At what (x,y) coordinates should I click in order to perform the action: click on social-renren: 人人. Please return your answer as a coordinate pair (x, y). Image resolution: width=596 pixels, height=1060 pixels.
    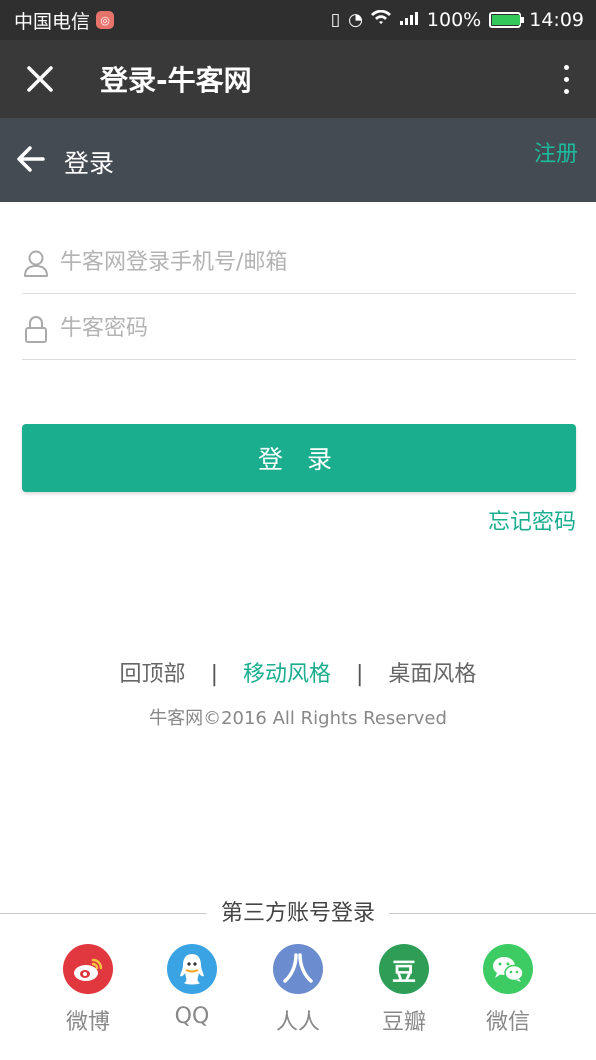
    Looking at the image, I should click on (298, 990).